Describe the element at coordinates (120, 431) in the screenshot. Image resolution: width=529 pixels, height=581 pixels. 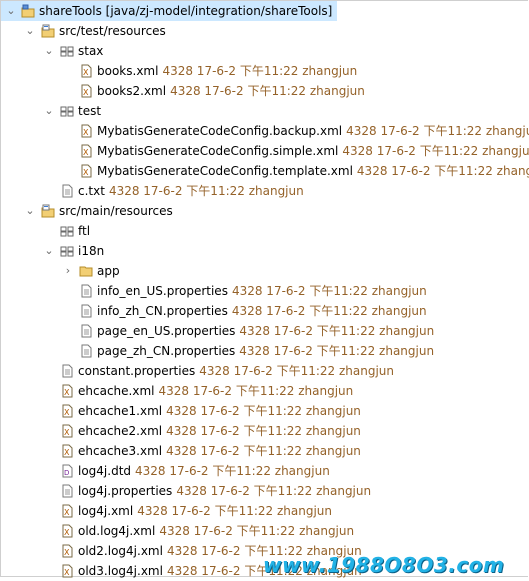
I see `item-name: ehcache2.xml` at that location.